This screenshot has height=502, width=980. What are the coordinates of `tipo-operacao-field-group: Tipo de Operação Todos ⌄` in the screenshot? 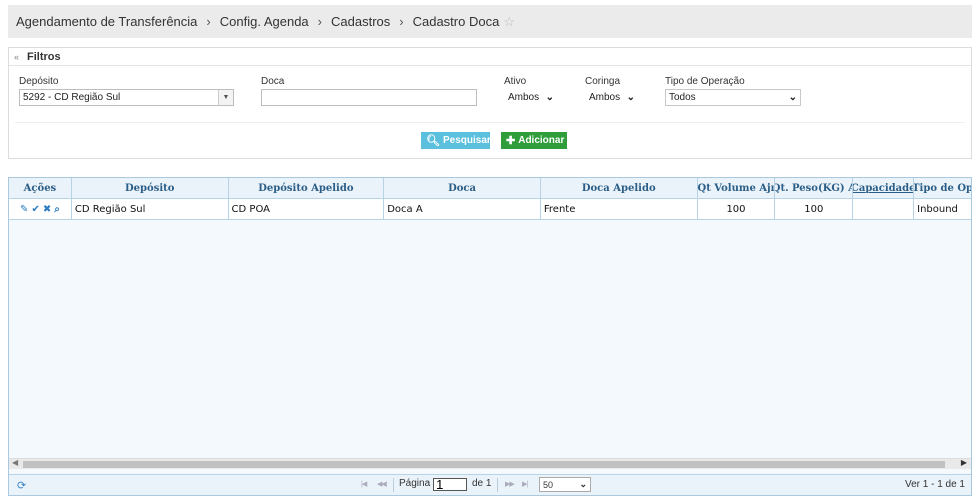 It's located at (733, 91).